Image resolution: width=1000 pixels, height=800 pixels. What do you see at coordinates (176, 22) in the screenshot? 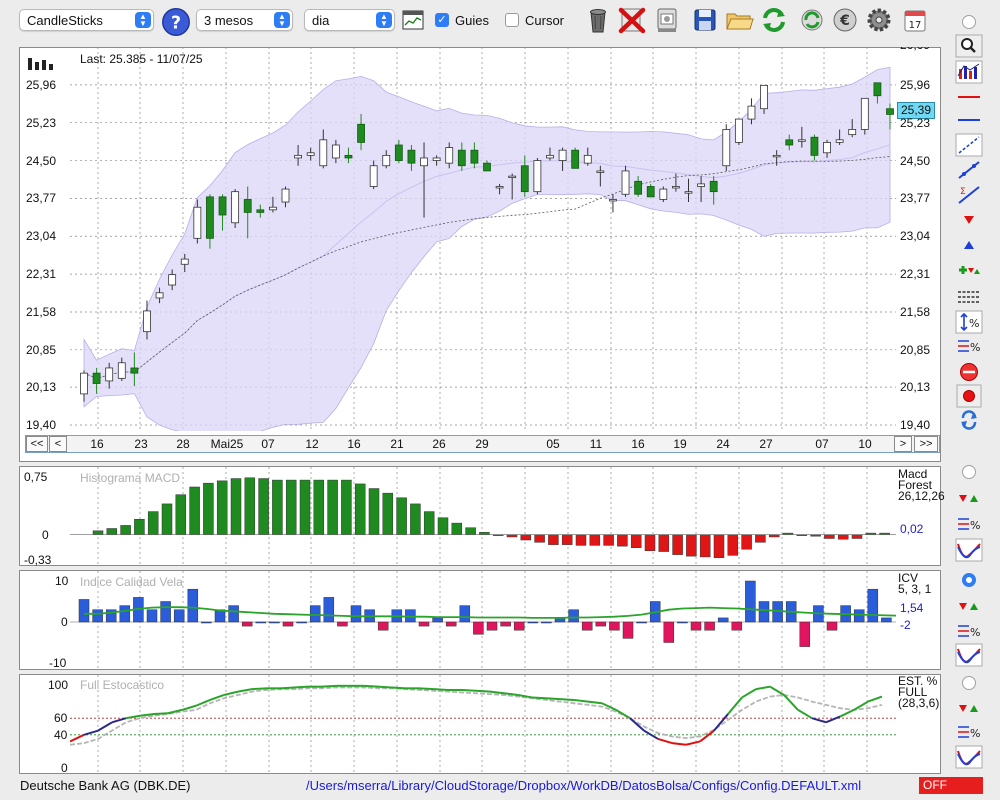
I see `help-icon: ?` at bounding box center [176, 22].